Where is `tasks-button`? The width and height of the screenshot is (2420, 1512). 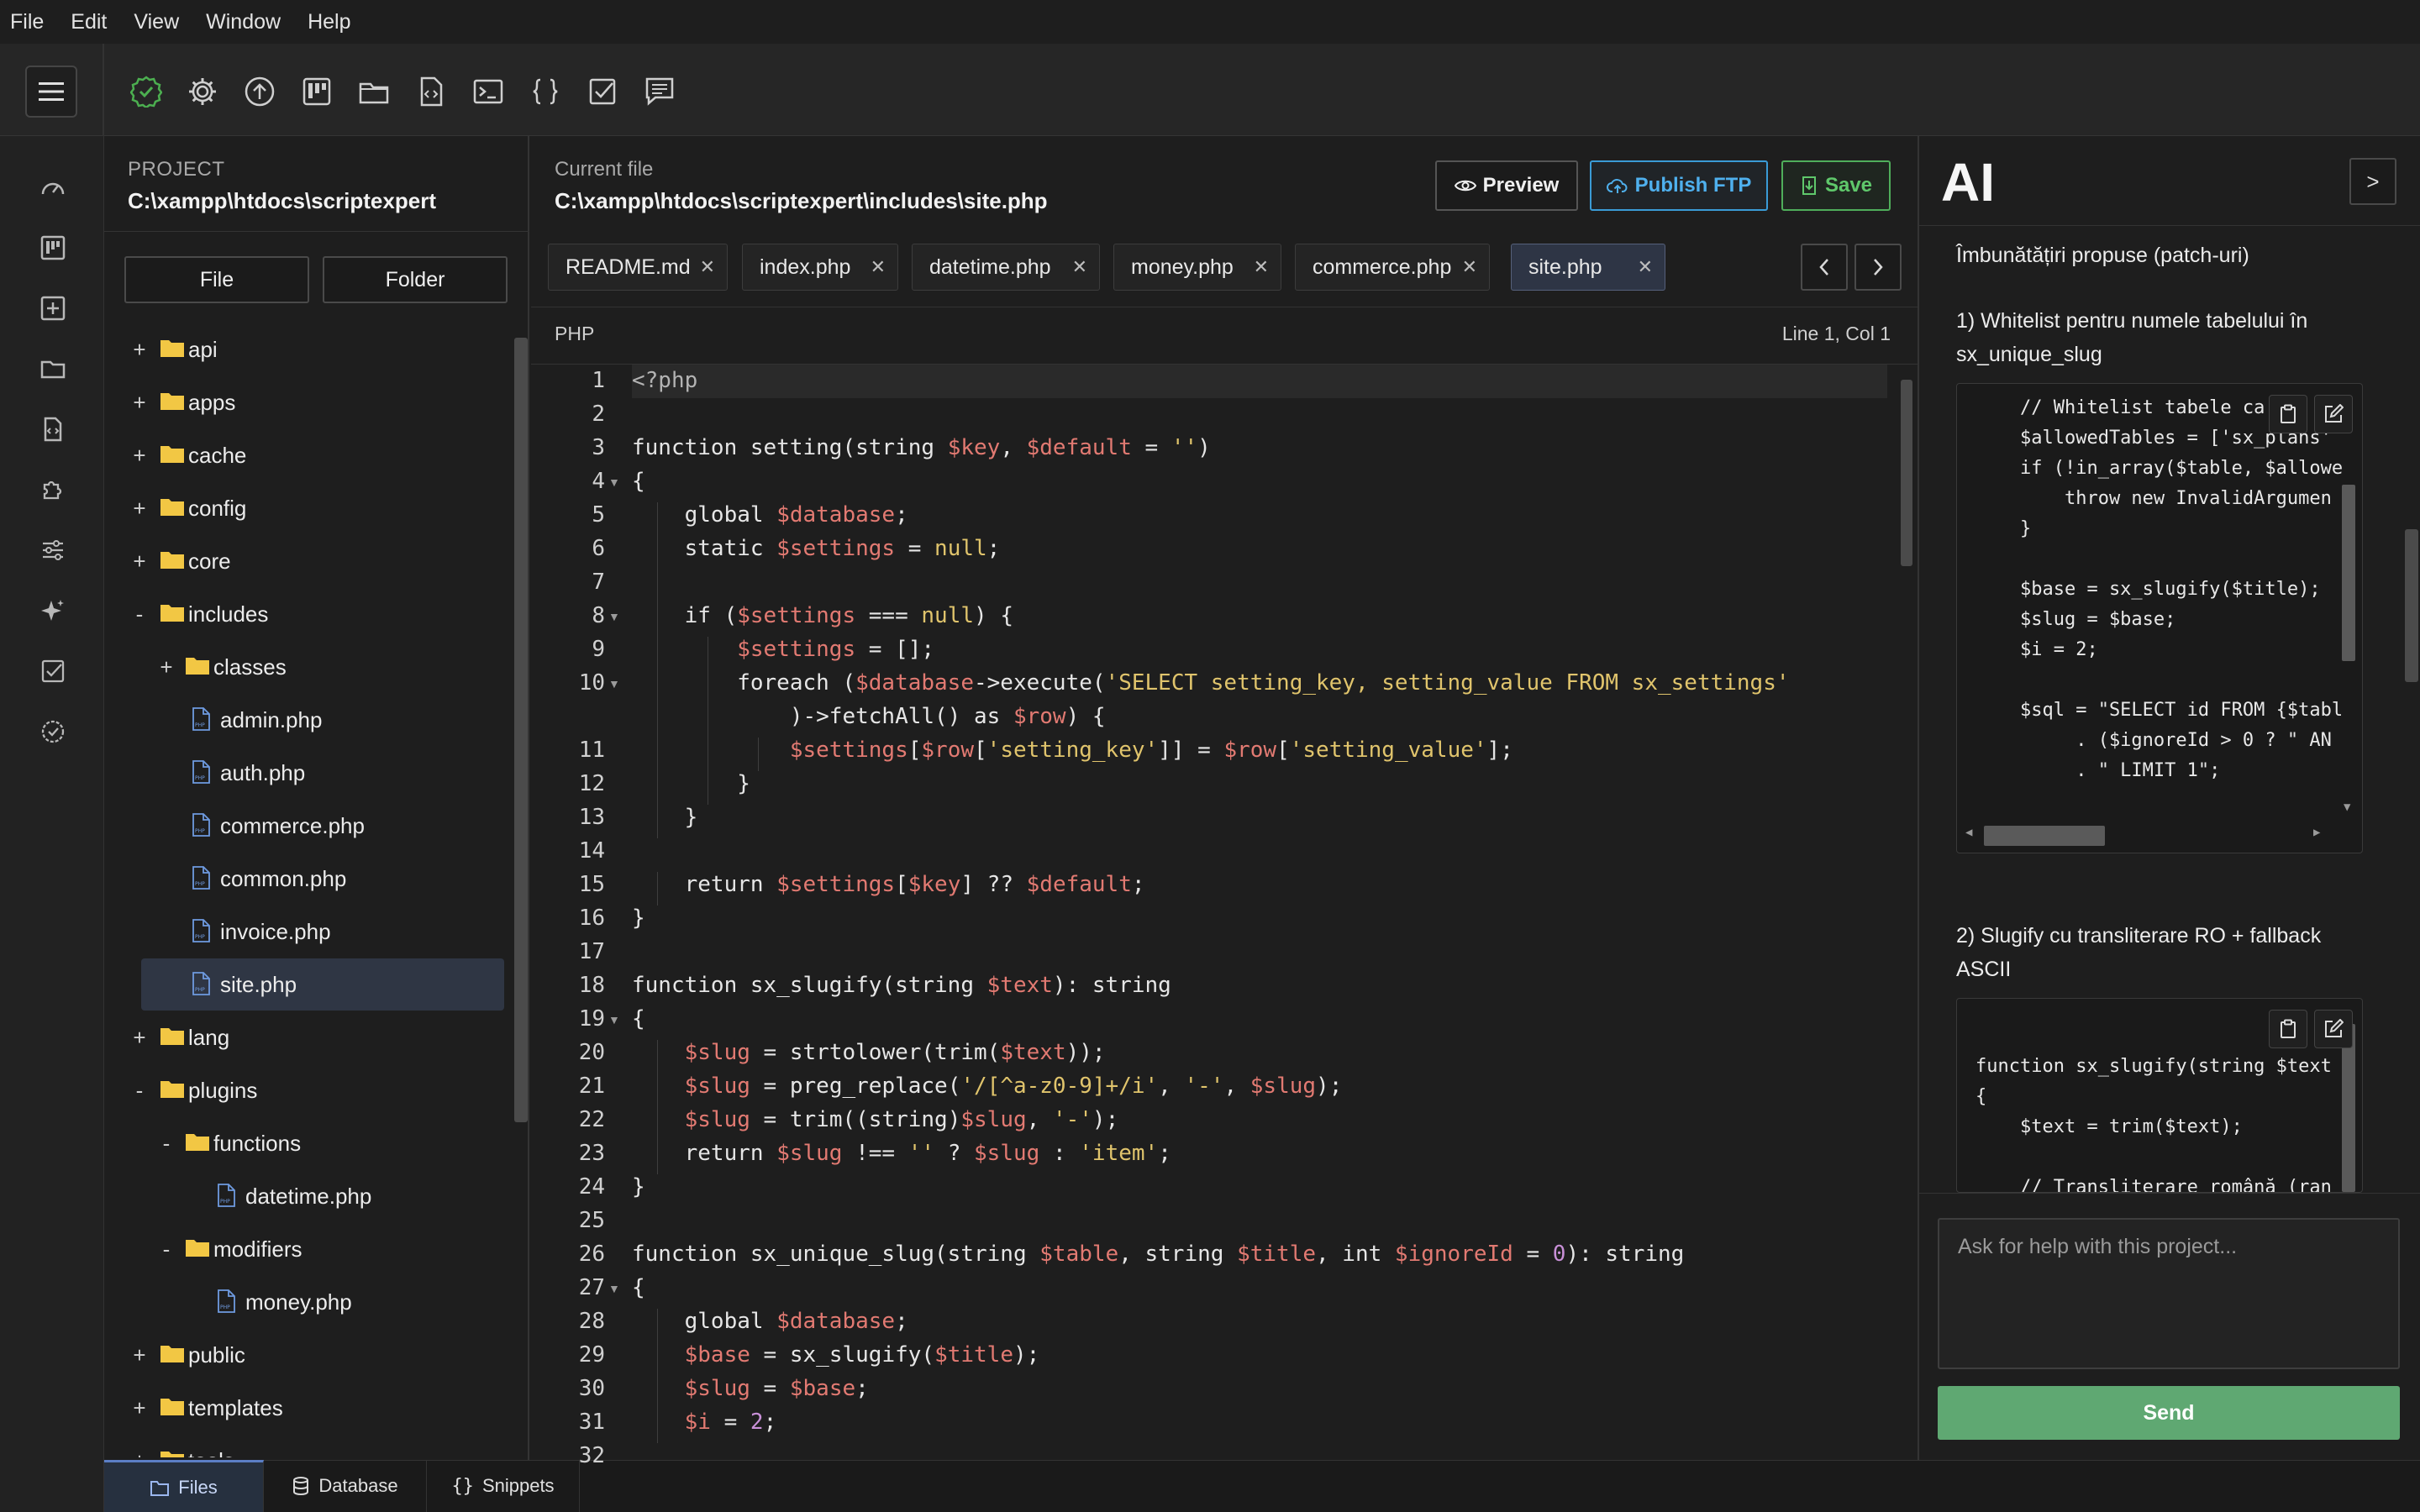 tasks-button is located at coordinates (602, 91).